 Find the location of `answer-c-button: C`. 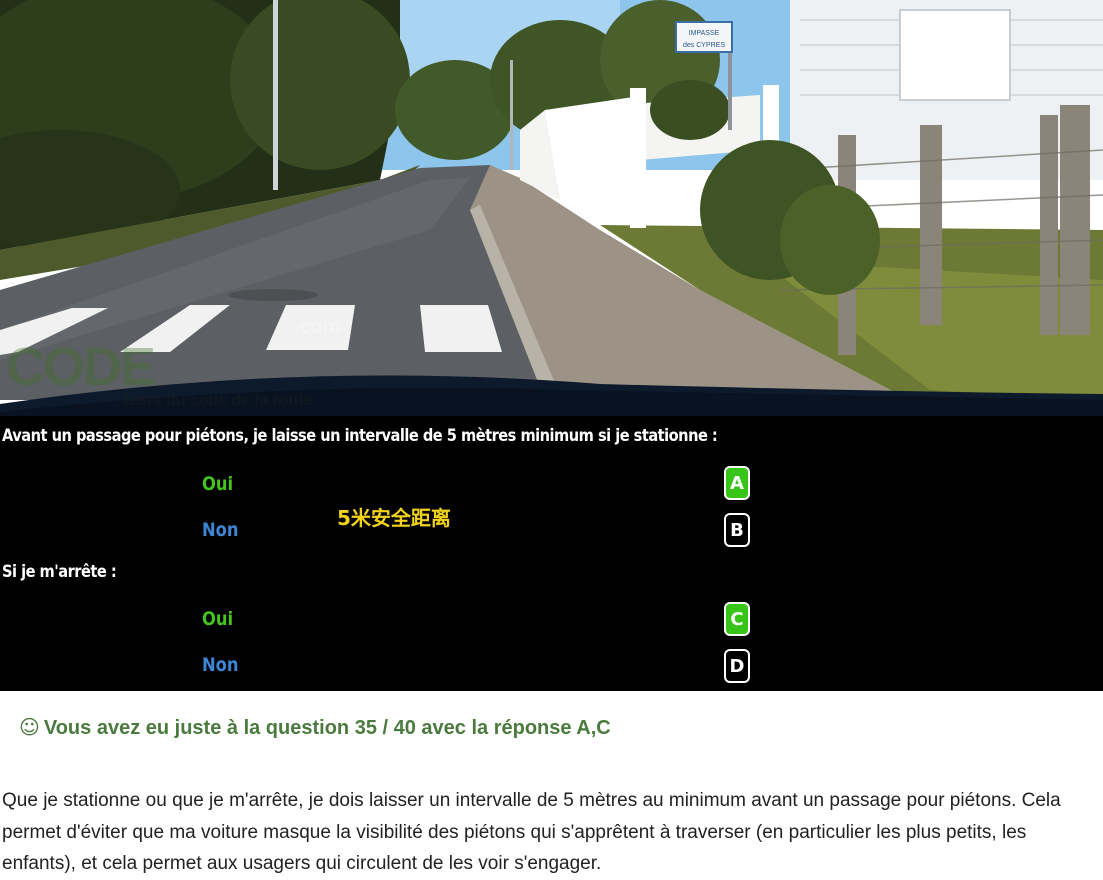

answer-c-button: C is located at coordinates (737, 619).